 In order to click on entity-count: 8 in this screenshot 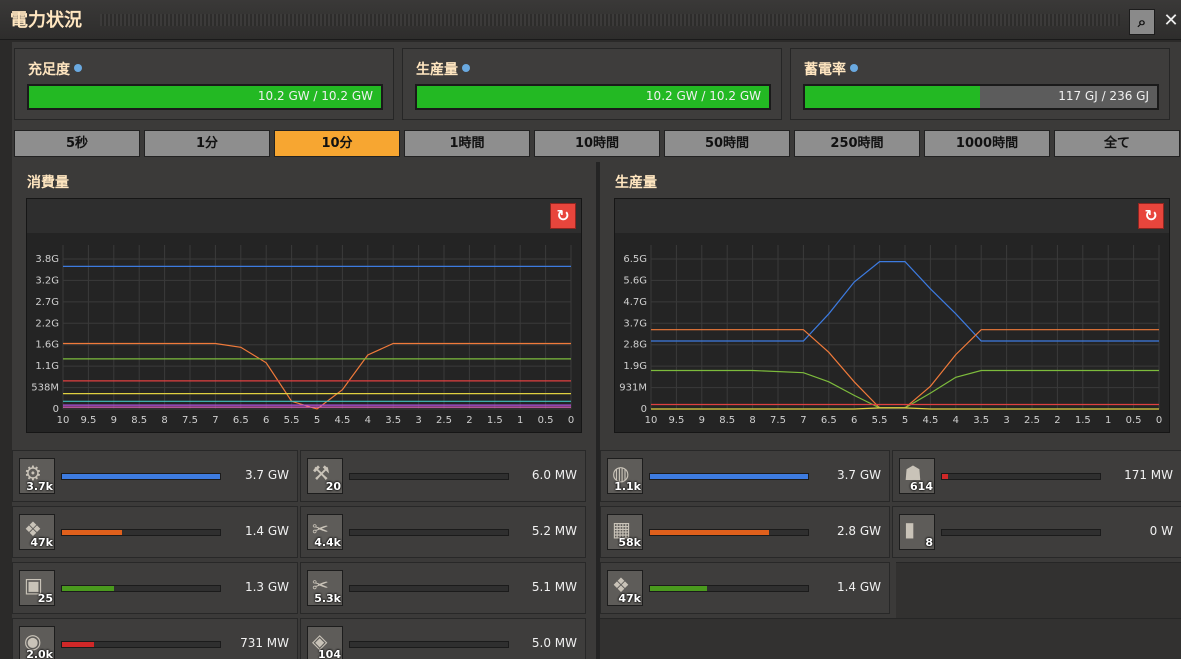, I will do `click(929, 542)`.